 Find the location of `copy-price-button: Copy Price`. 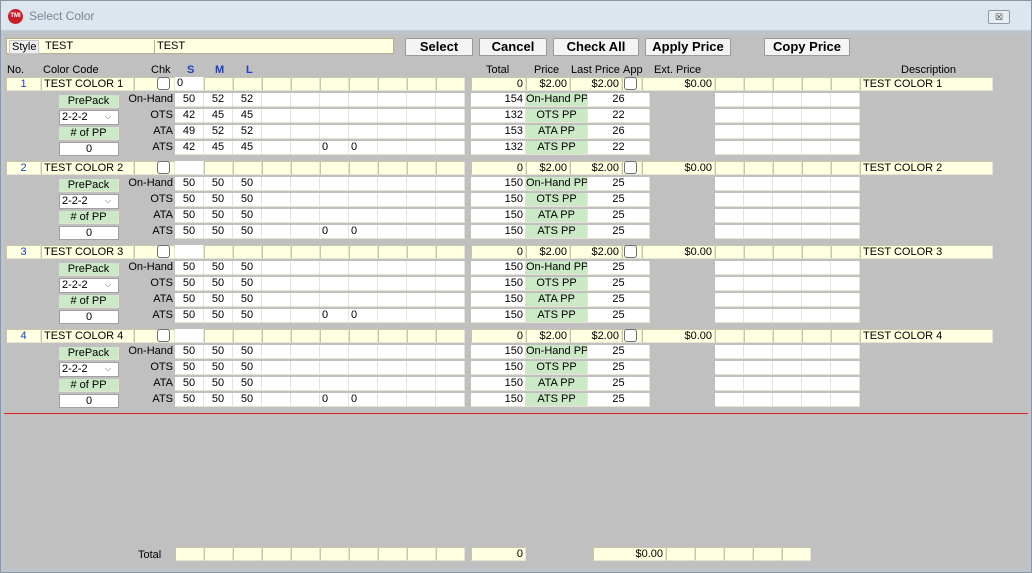

copy-price-button: Copy Price is located at coordinates (807, 47).